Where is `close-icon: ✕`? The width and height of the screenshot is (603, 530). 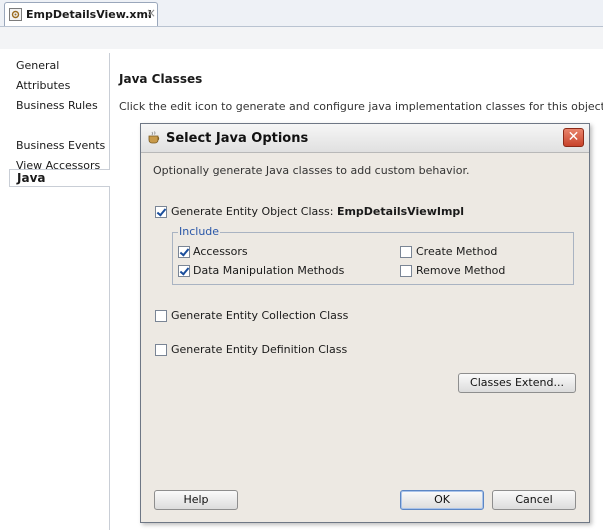 close-icon: ✕ is located at coordinates (573, 137).